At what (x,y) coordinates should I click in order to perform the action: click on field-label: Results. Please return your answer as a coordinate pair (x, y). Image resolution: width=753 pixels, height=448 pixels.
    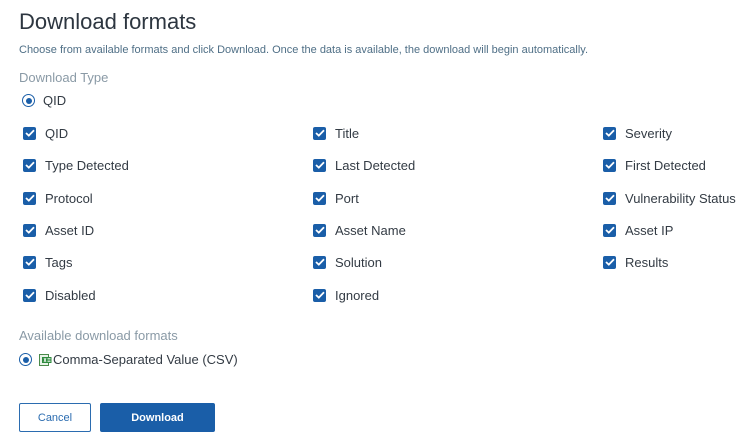
    Looking at the image, I should click on (647, 262).